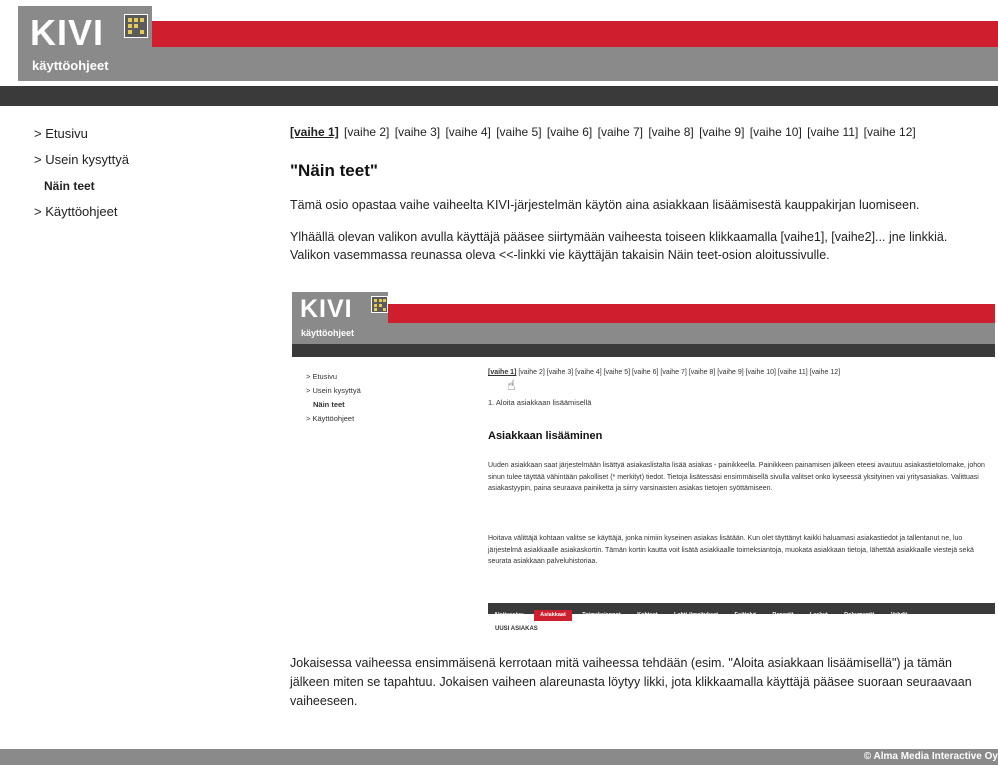 The height and width of the screenshot is (765, 998). Describe the element at coordinates (70, 65) in the screenshot. I see `logo-subtitle: käyttöohjeet` at that location.